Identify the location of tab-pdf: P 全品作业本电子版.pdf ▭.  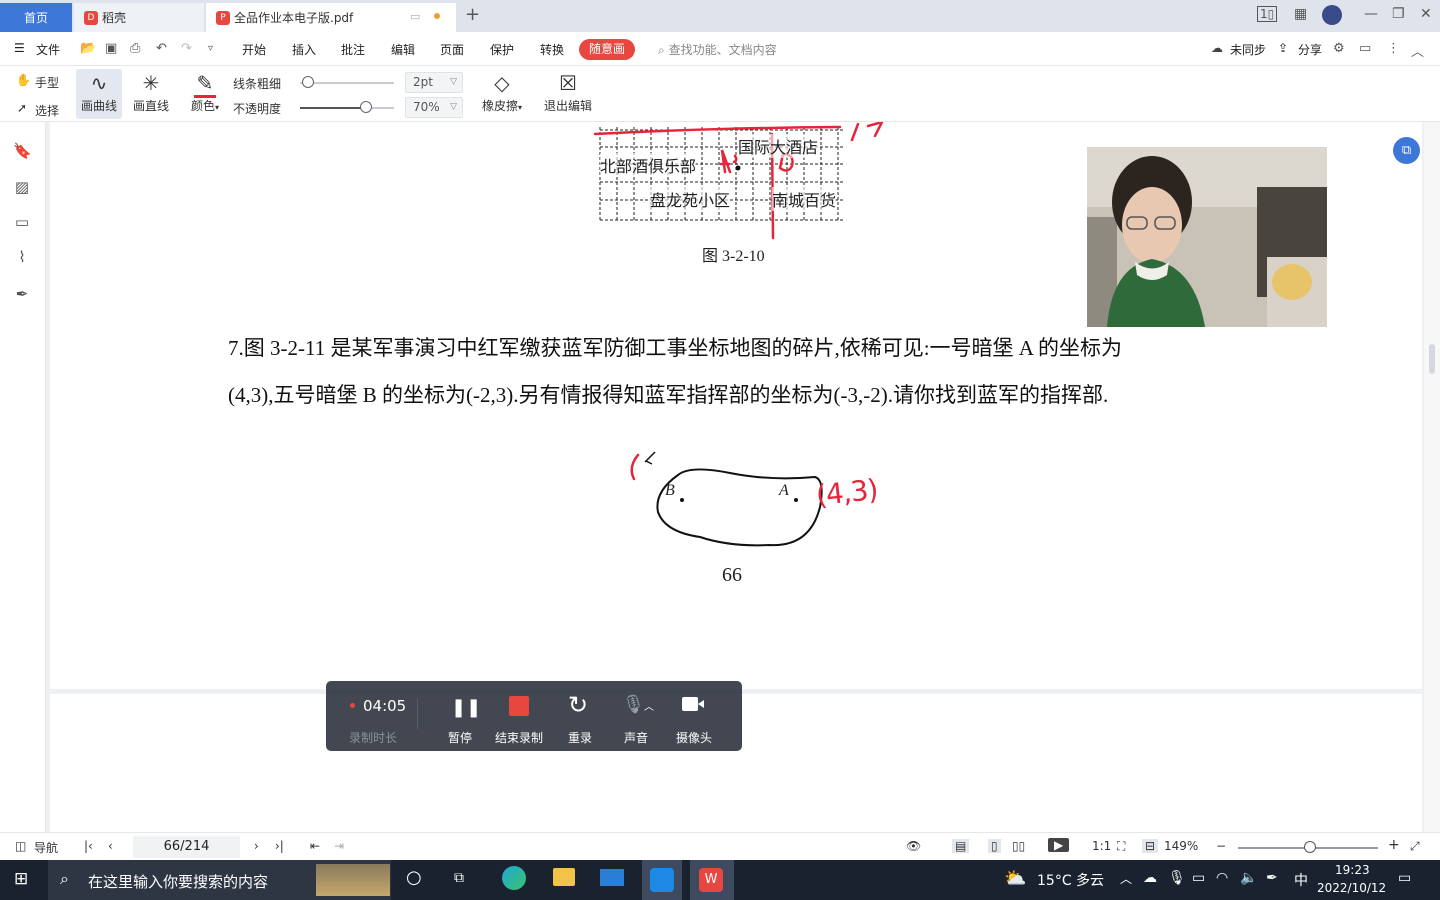
(331, 17).